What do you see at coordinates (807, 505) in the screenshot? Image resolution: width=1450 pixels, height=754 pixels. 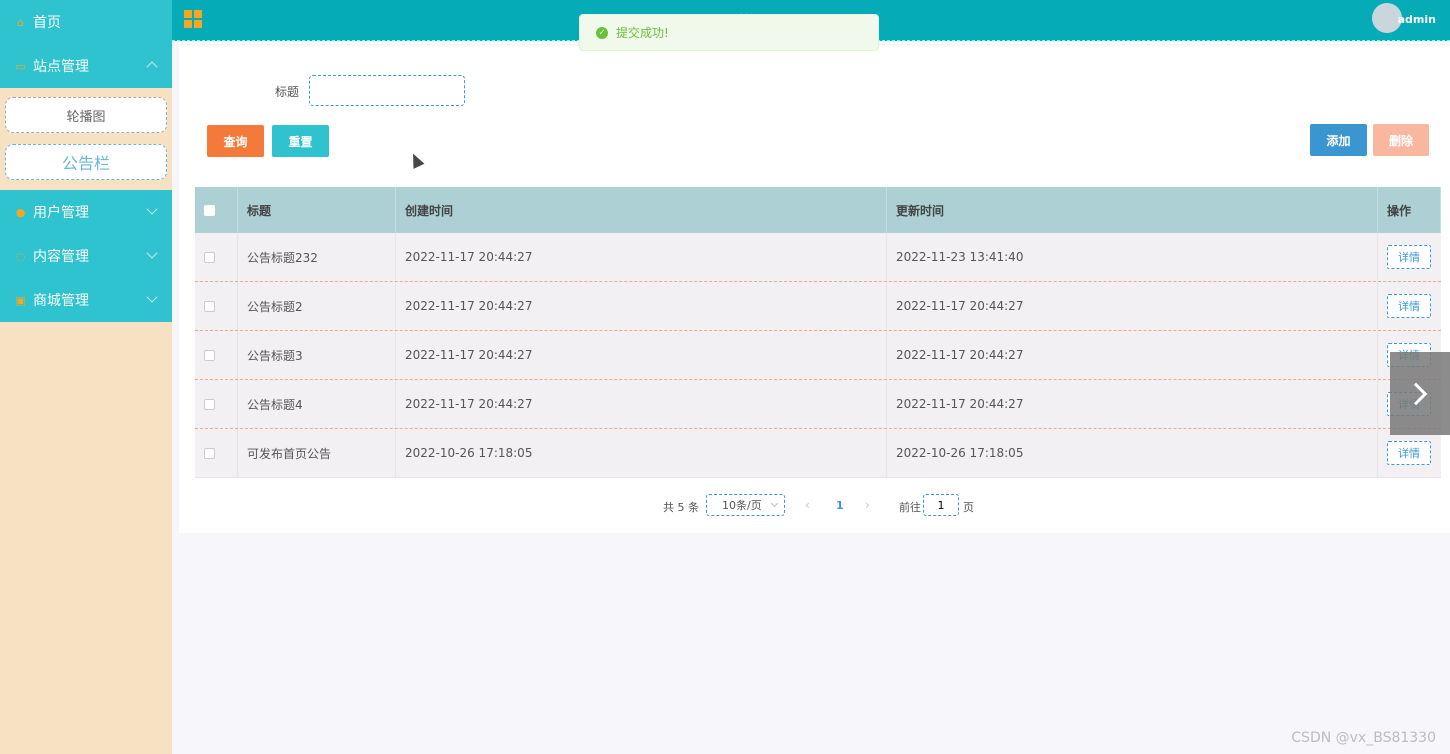 I see `prev-page-button: ‹` at bounding box center [807, 505].